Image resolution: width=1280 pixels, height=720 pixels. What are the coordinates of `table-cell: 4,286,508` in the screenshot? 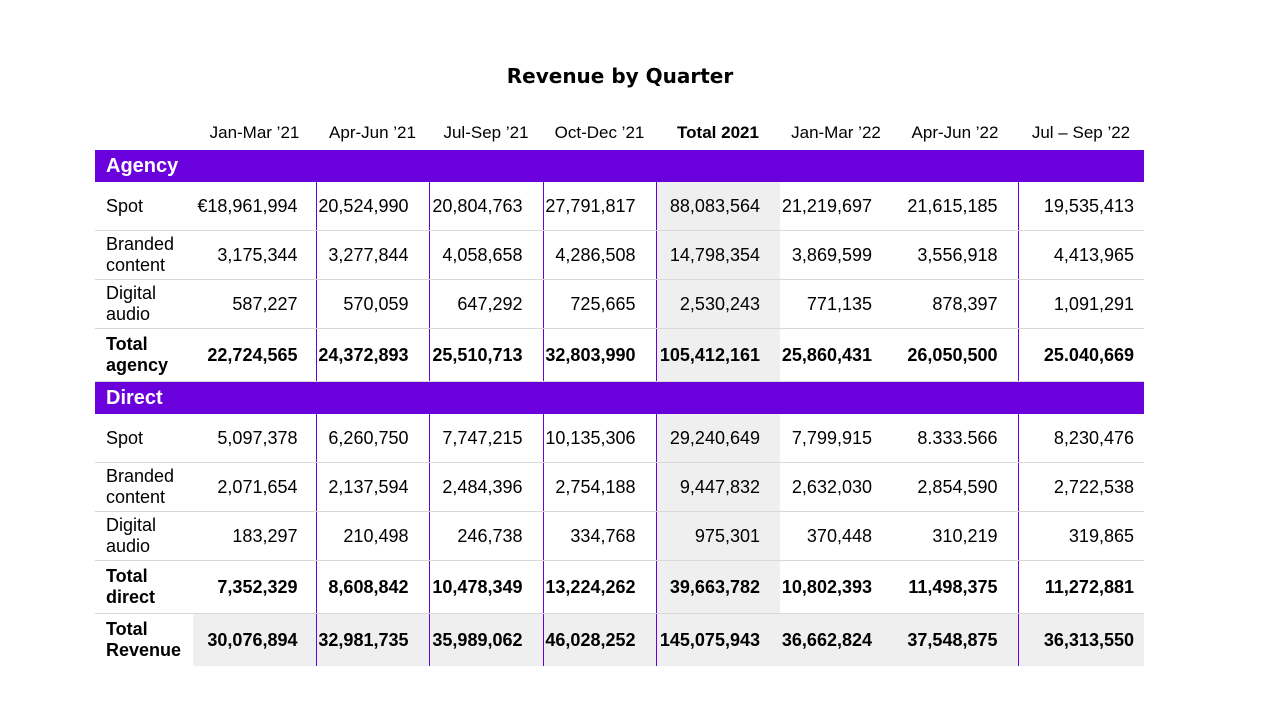 It's located at (599, 255).